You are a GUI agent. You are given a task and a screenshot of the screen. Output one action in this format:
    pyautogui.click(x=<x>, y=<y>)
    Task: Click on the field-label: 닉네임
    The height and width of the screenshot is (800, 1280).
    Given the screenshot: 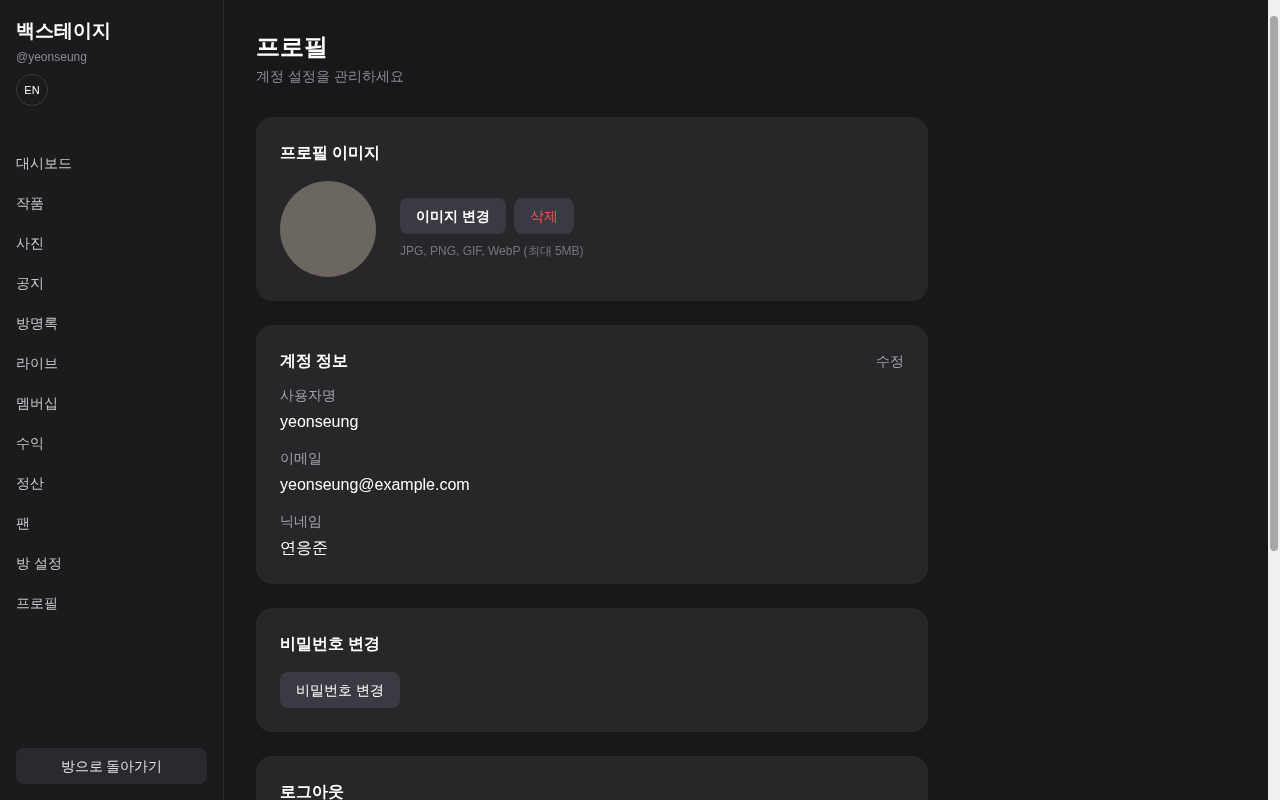 What is the action you would take?
    pyautogui.click(x=301, y=521)
    